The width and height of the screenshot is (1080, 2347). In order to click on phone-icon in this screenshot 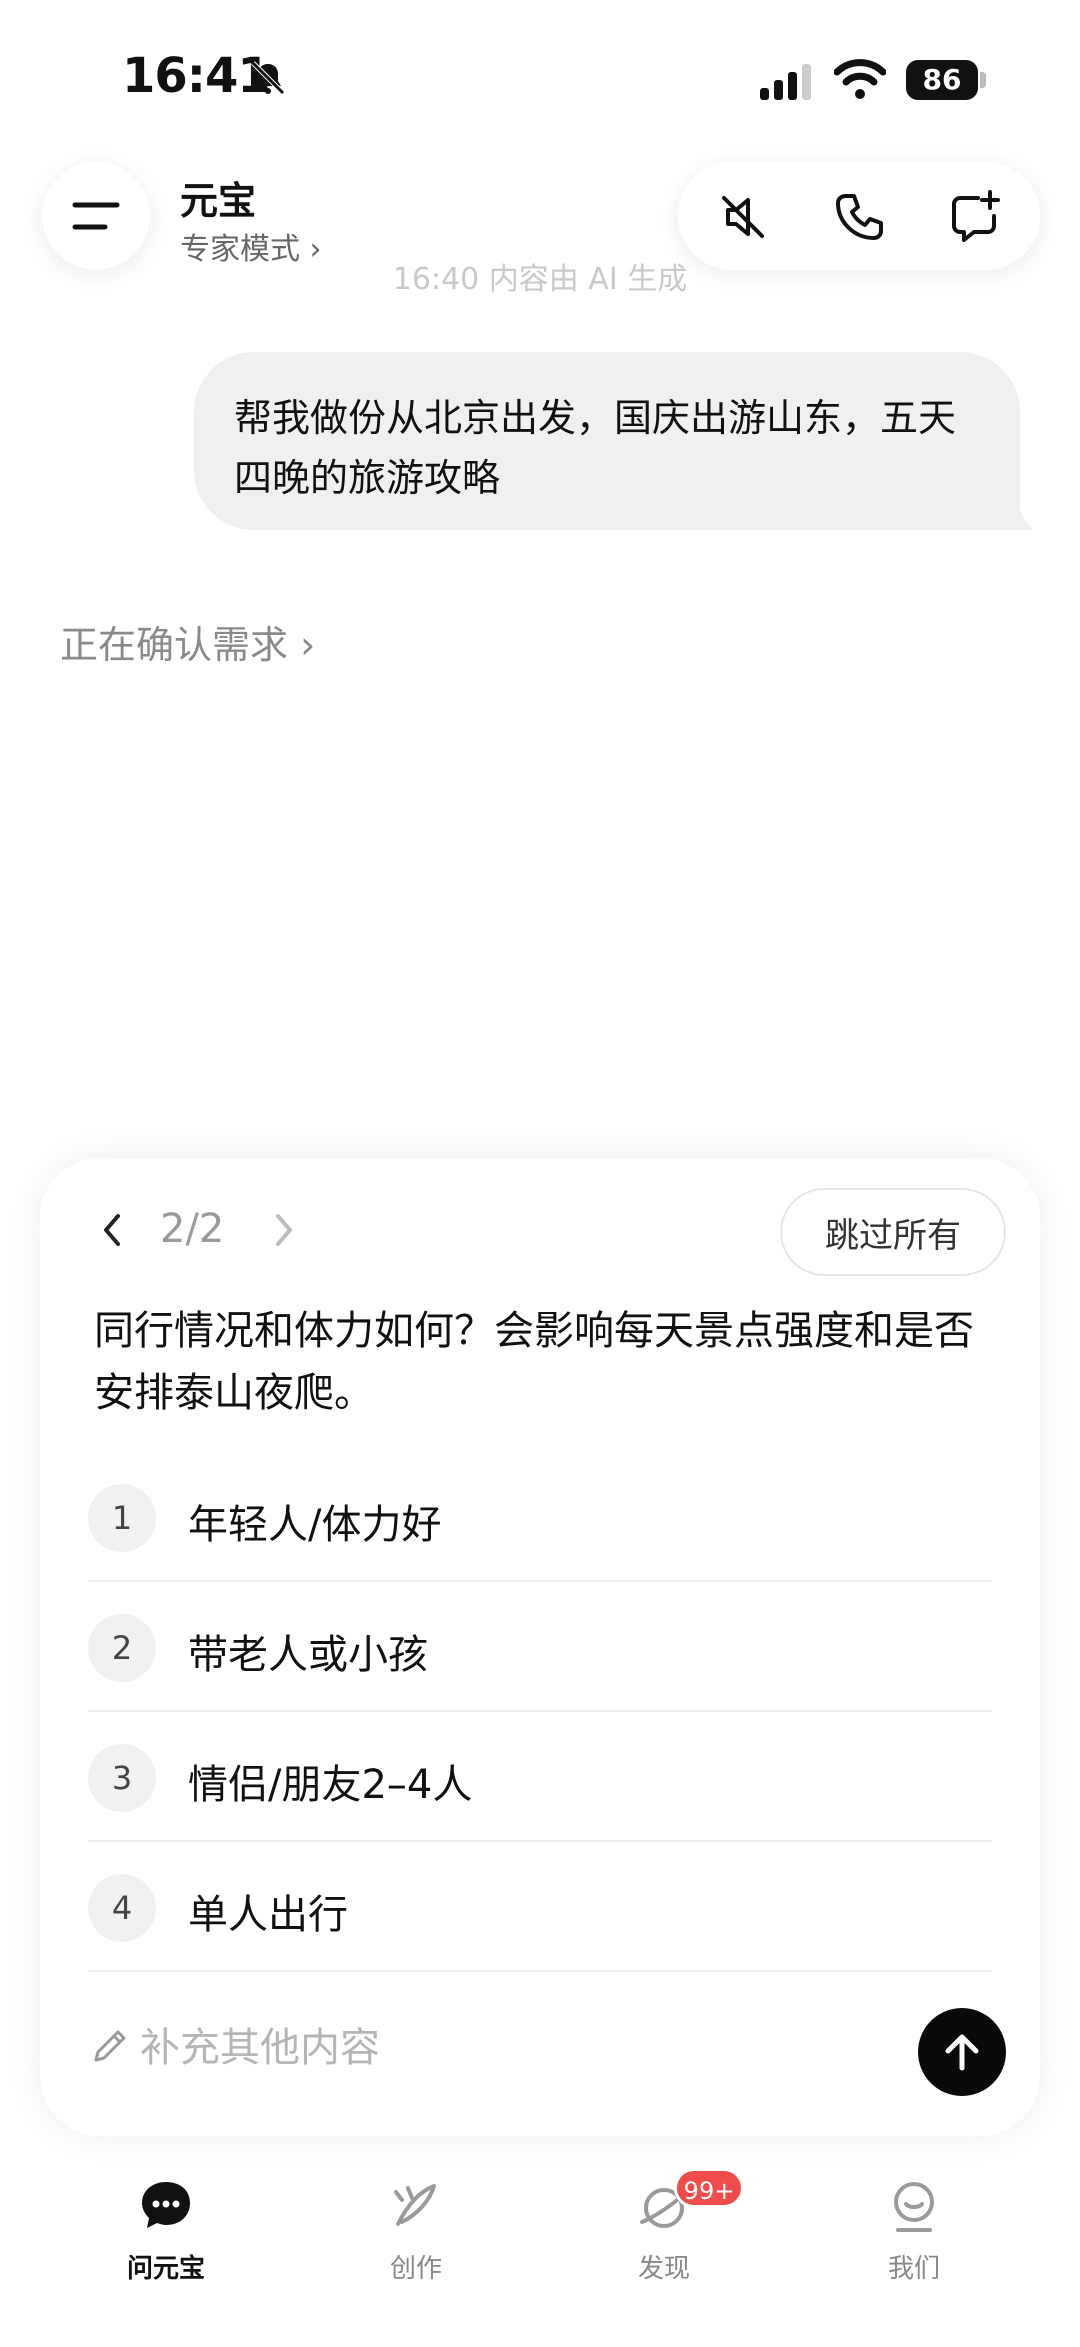, I will do `click(859, 217)`.